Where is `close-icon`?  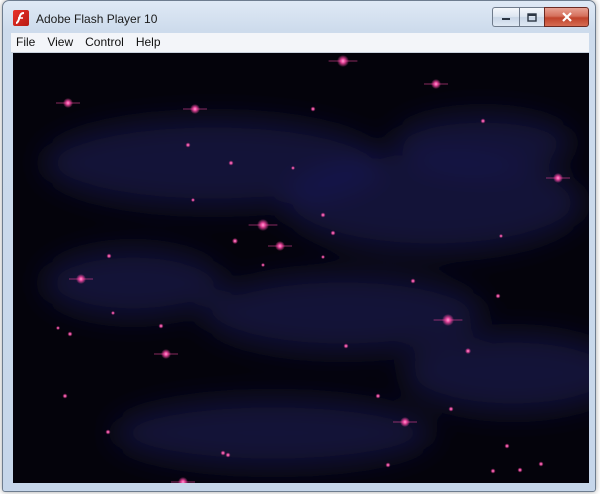
close-icon is located at coordinates (566, 17).